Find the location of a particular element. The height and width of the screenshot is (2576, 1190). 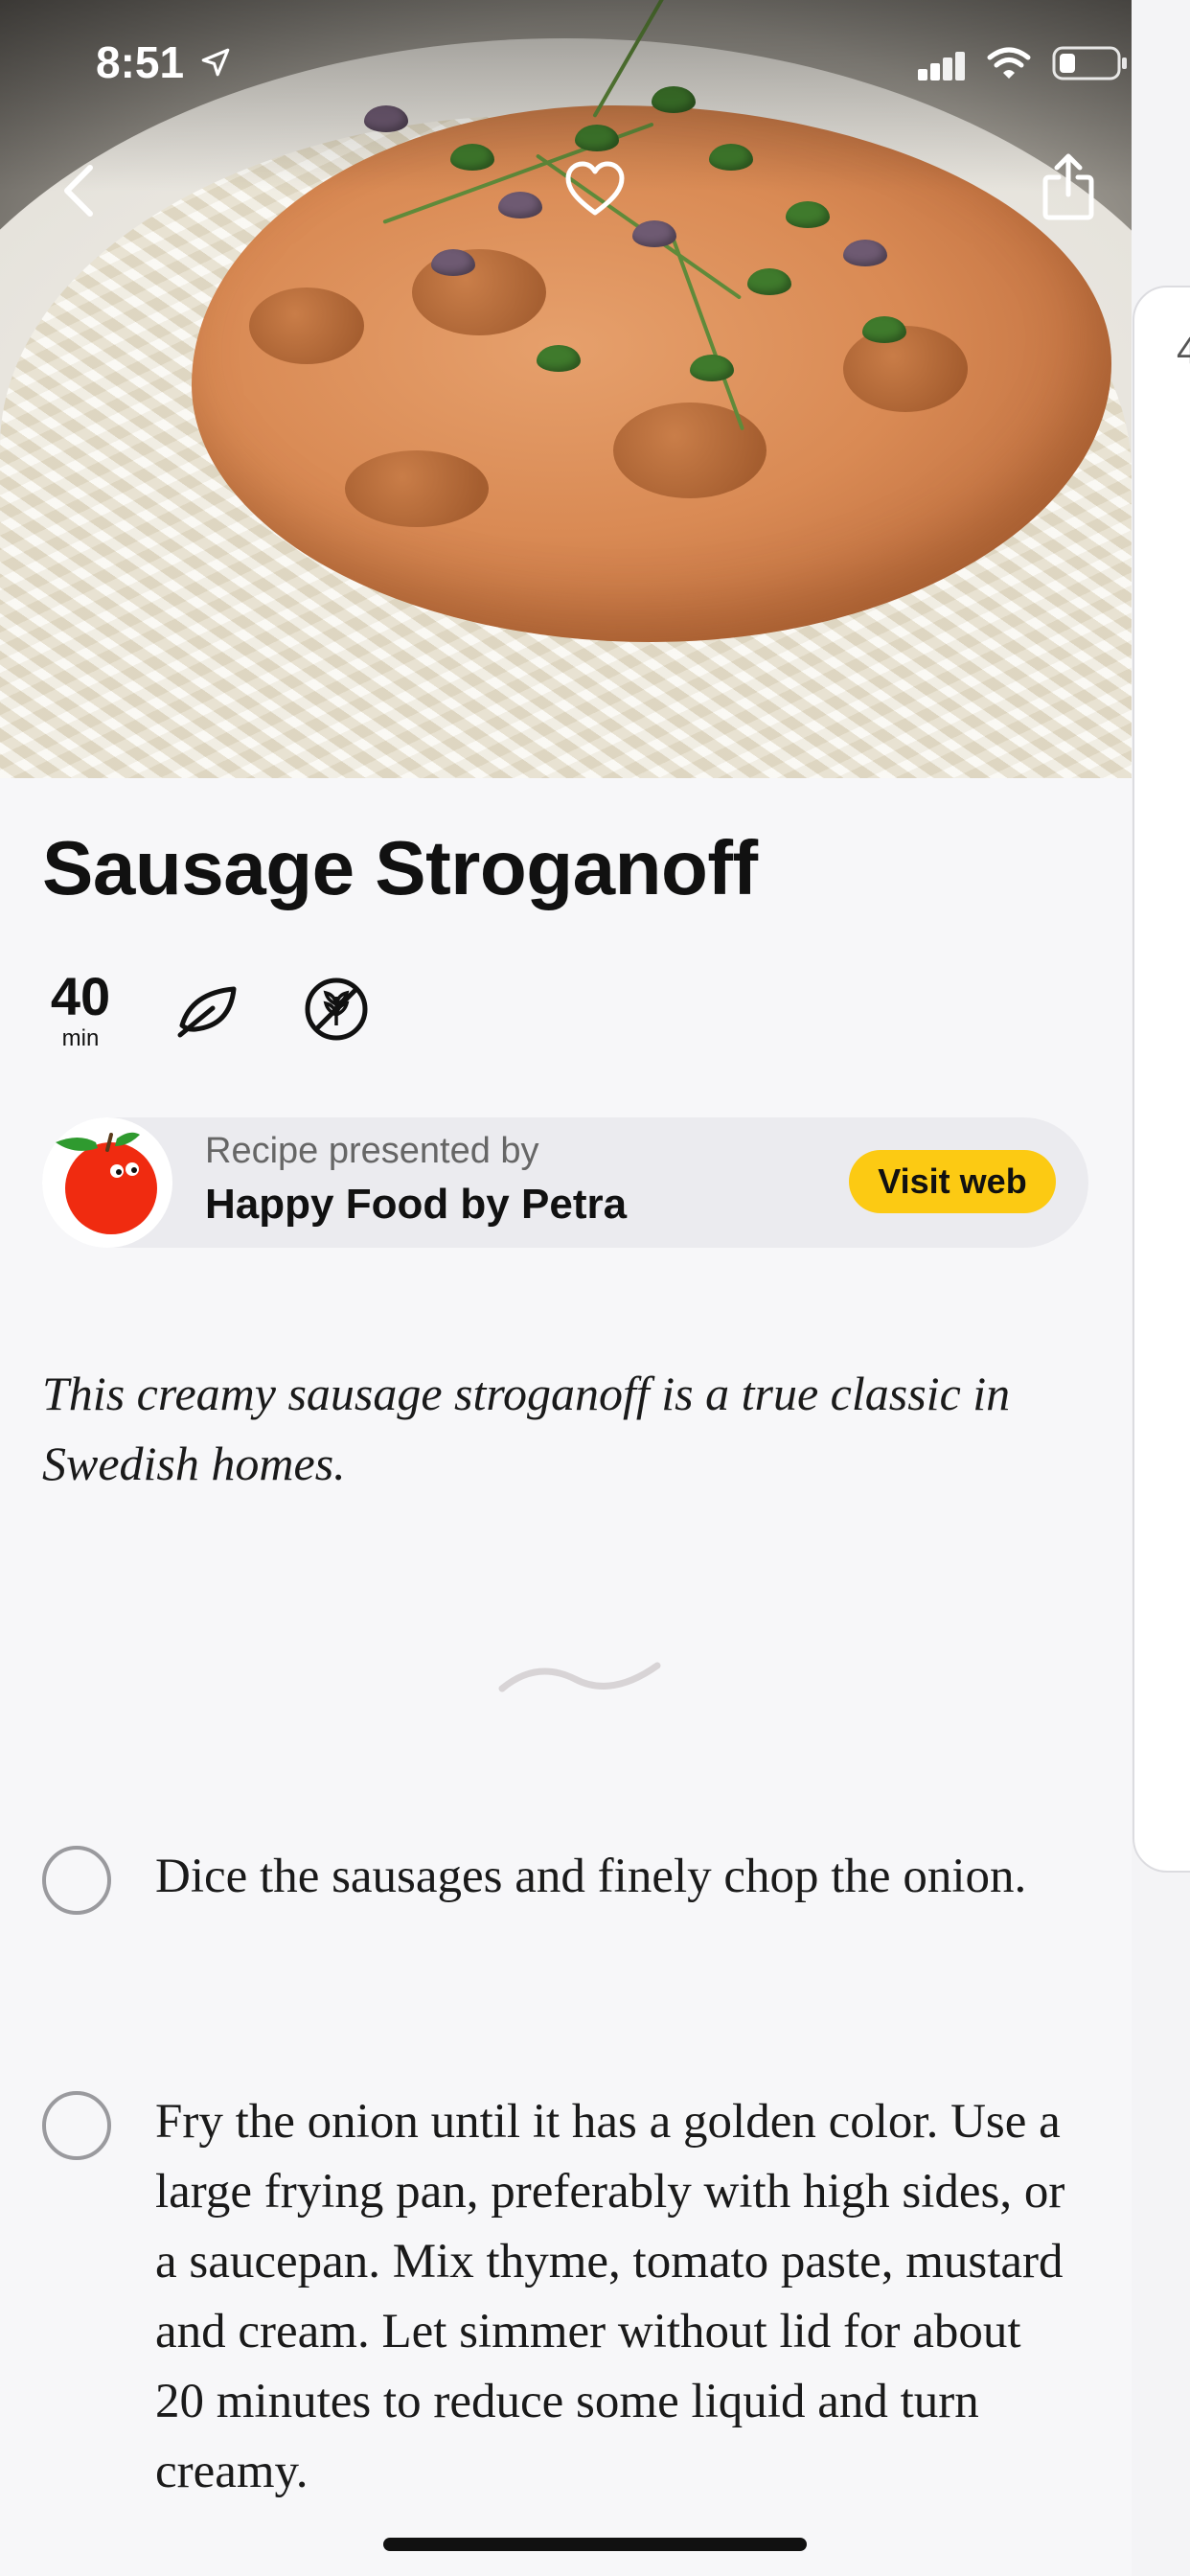

recipe-title: Sausage Stroganoff is located at coordinates (400, 867).